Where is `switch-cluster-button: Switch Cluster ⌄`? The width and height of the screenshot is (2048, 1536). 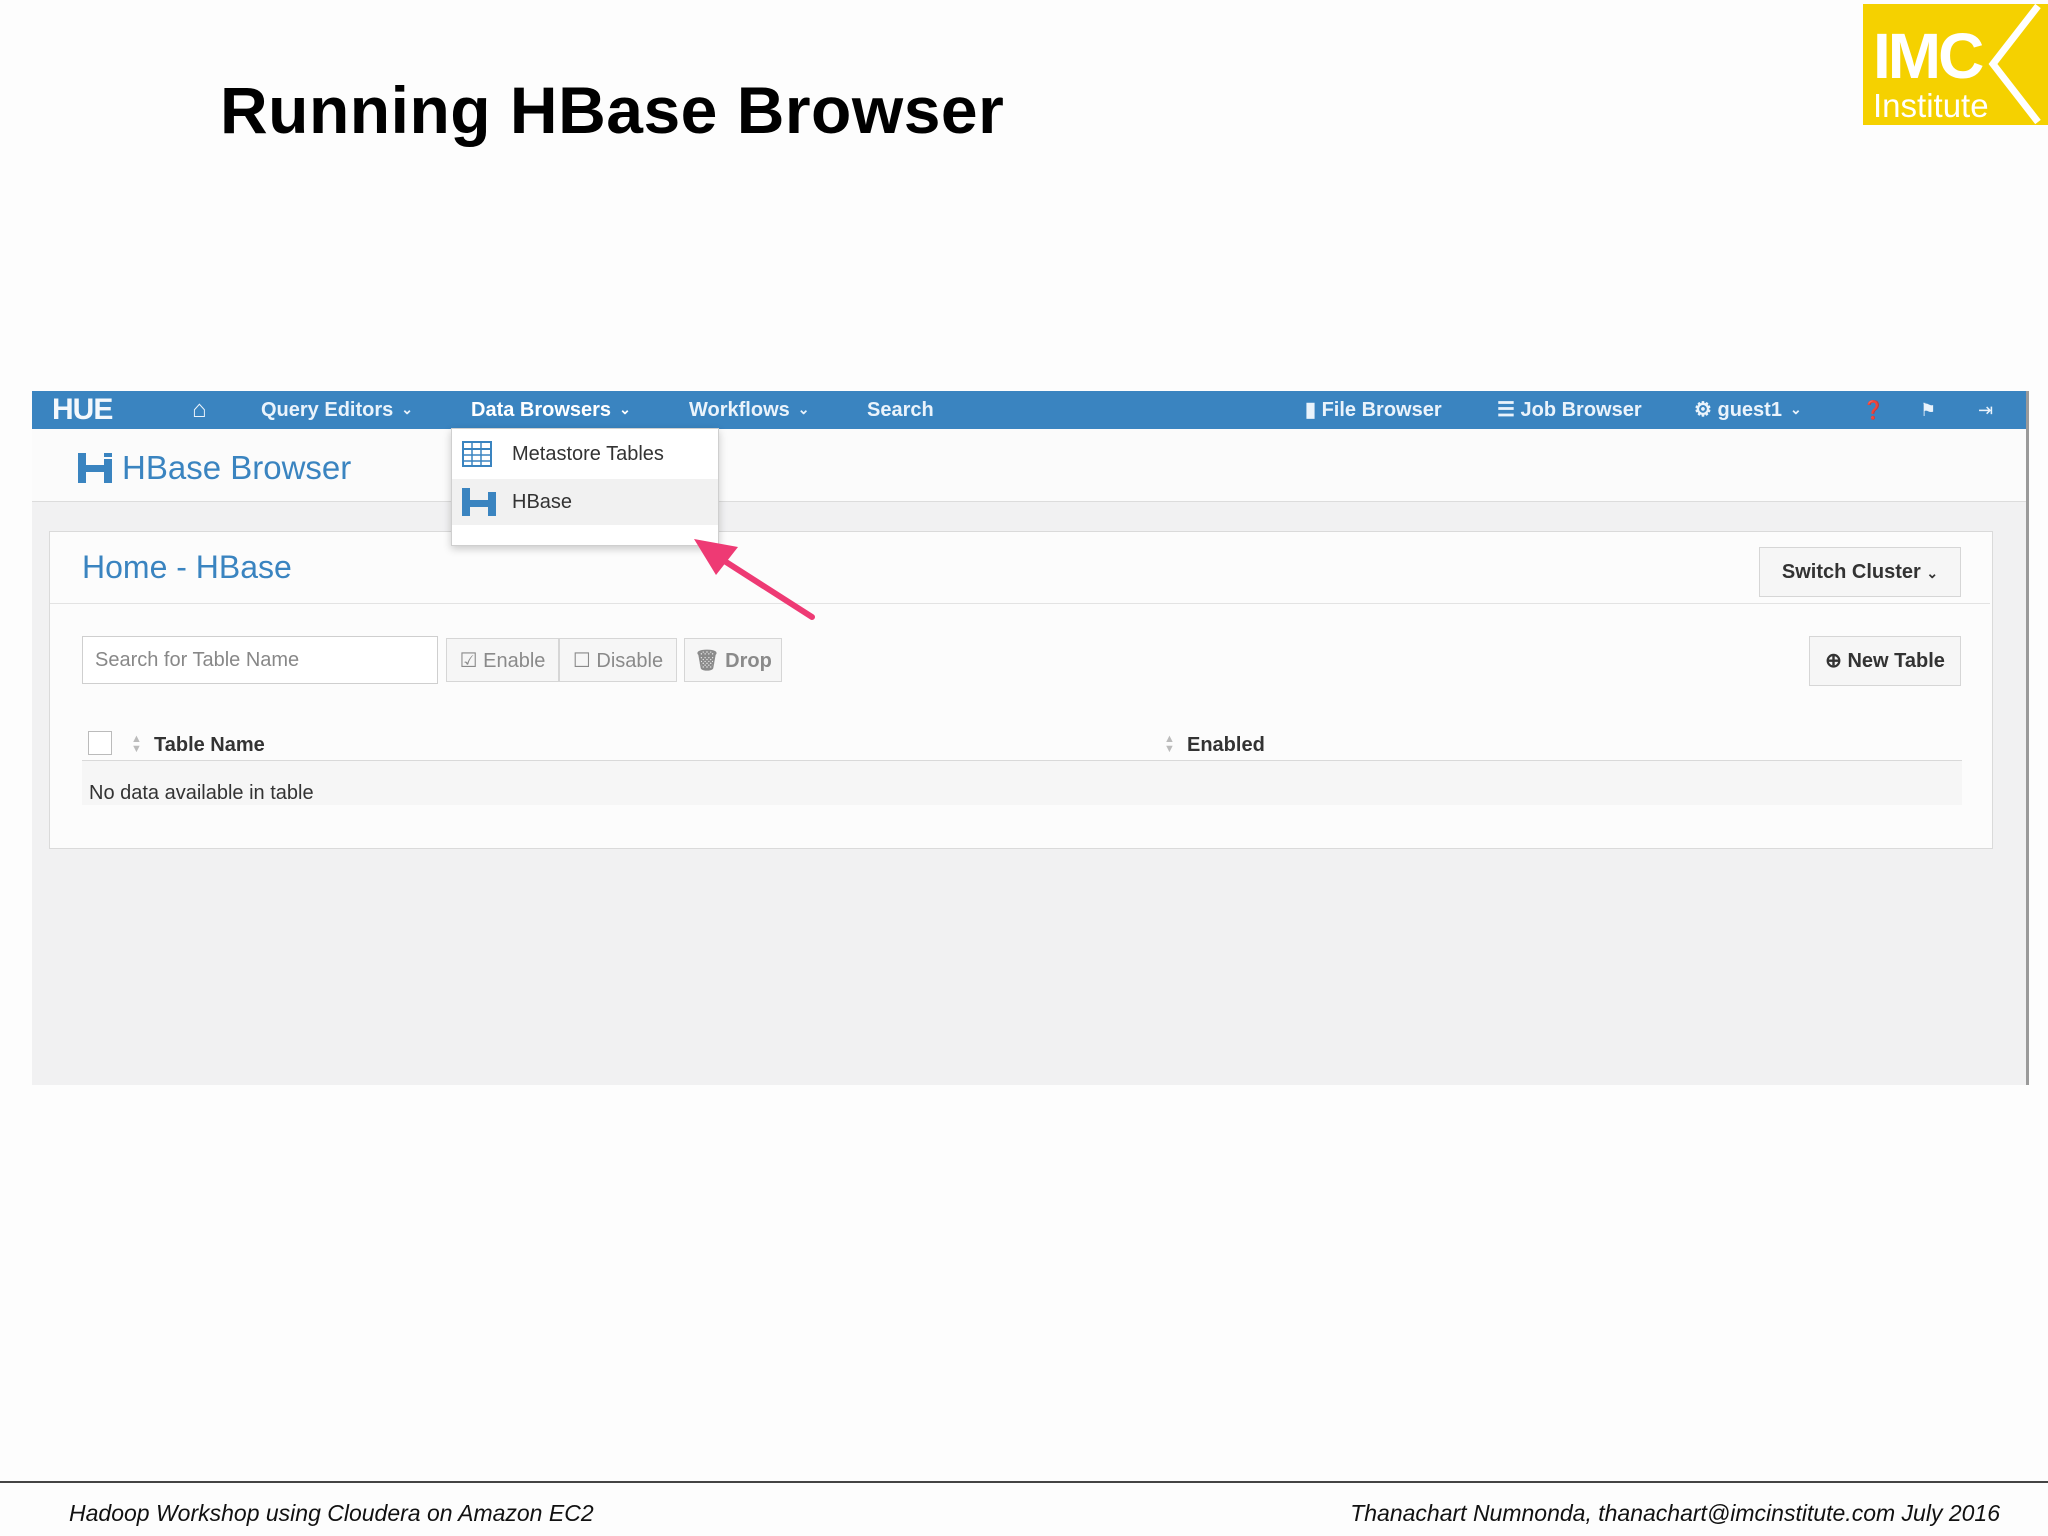
switch-cluster-button: Switch Cluster ⌄ is located at coordinates (1860, 572).